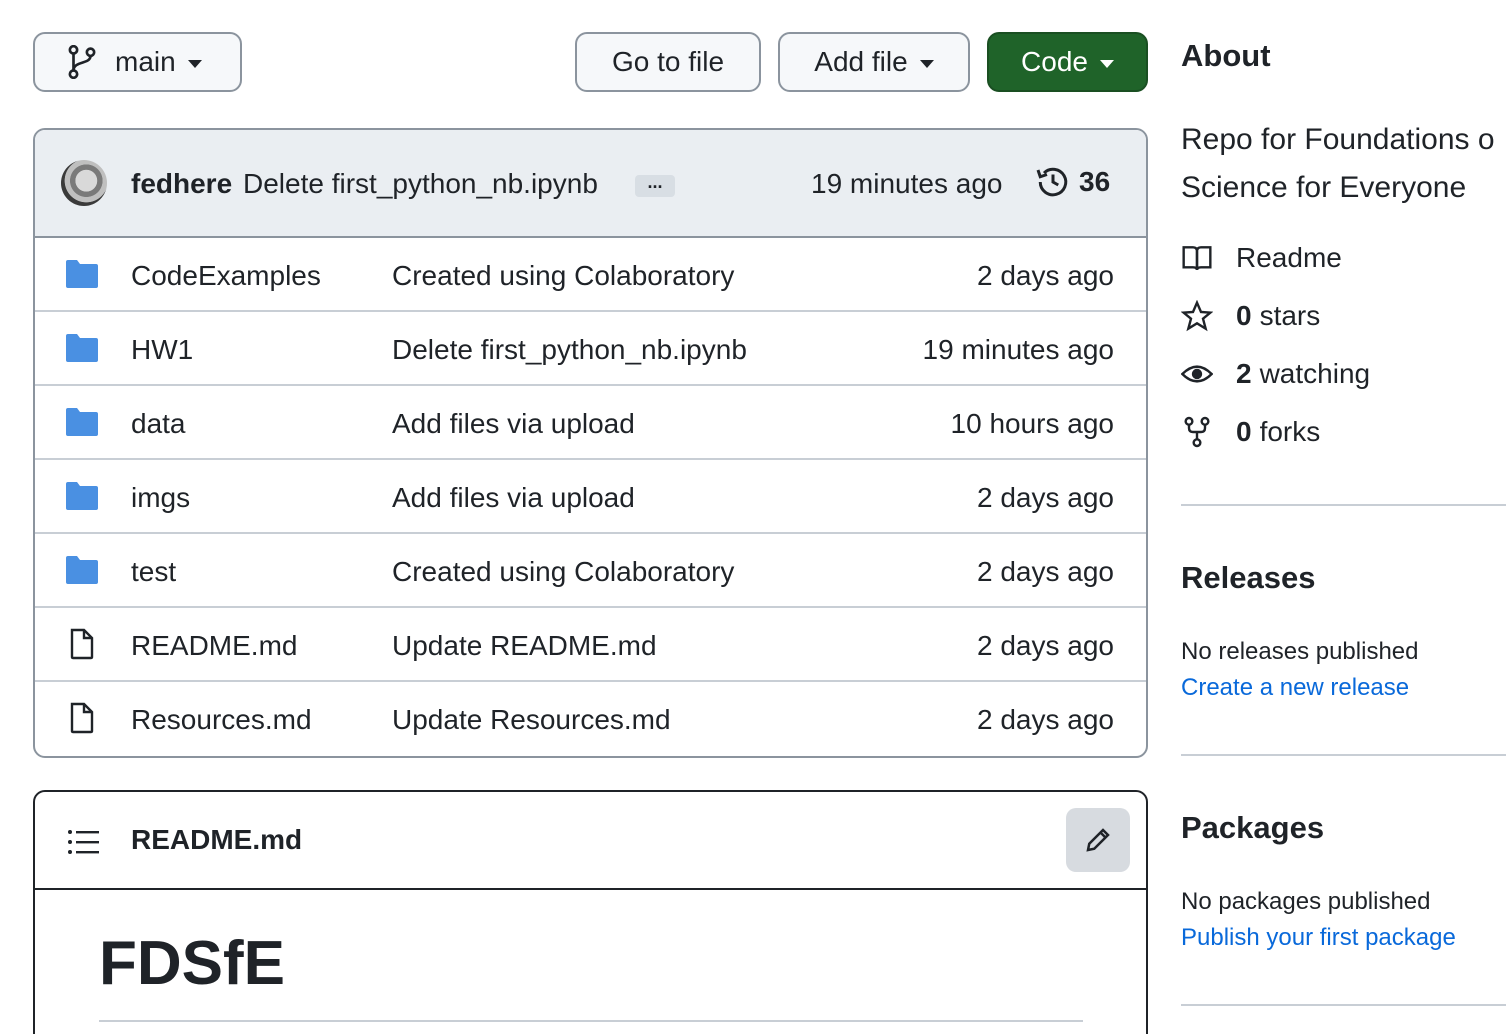  What do you see at coordinates (214, 646) in the screenshot?
I see `file-name-link: README.md` at bounding box center [214, 646].